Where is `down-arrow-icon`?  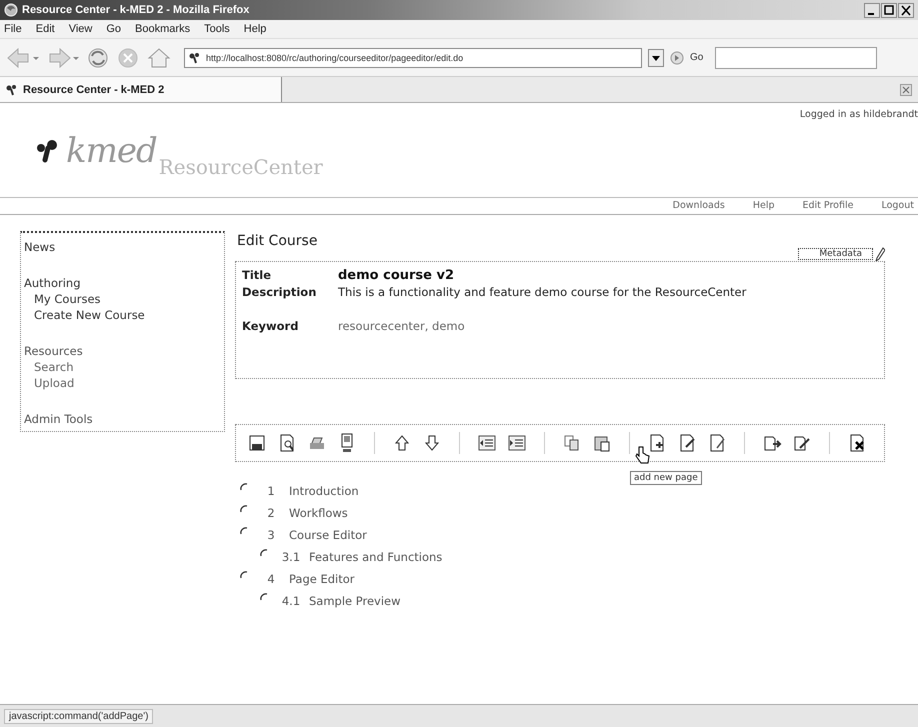 down-arrow-icon is located at coordinates (432, 443).